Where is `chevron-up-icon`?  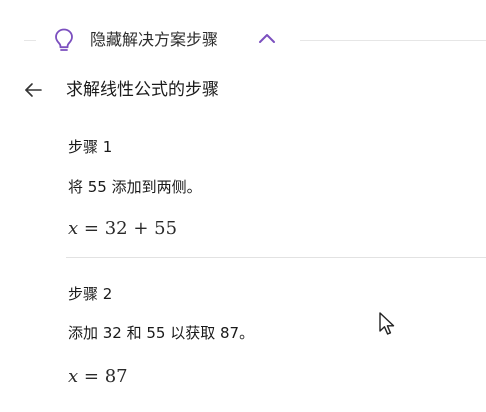
chevron-up-icon is located at coordinates (267, 38).